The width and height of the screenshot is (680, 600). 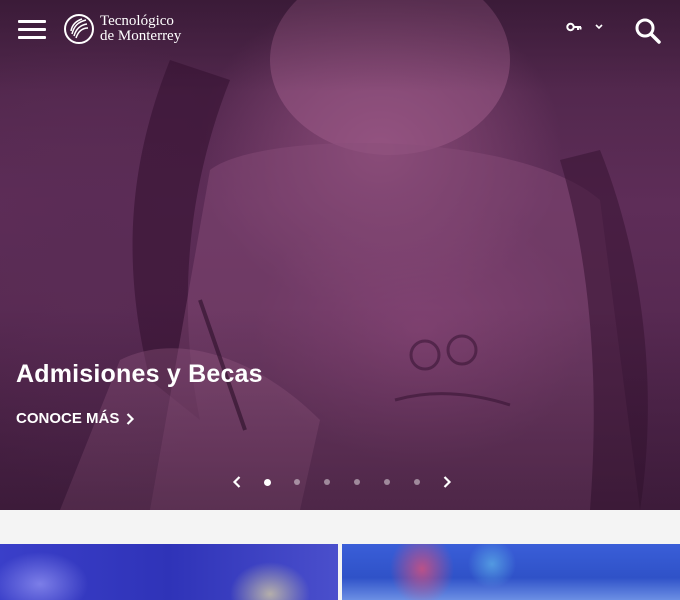 What do you see at coordinates (599, 27) in the screenshot?
I see `chevron-down-icon` at bounding box center [599, 27].